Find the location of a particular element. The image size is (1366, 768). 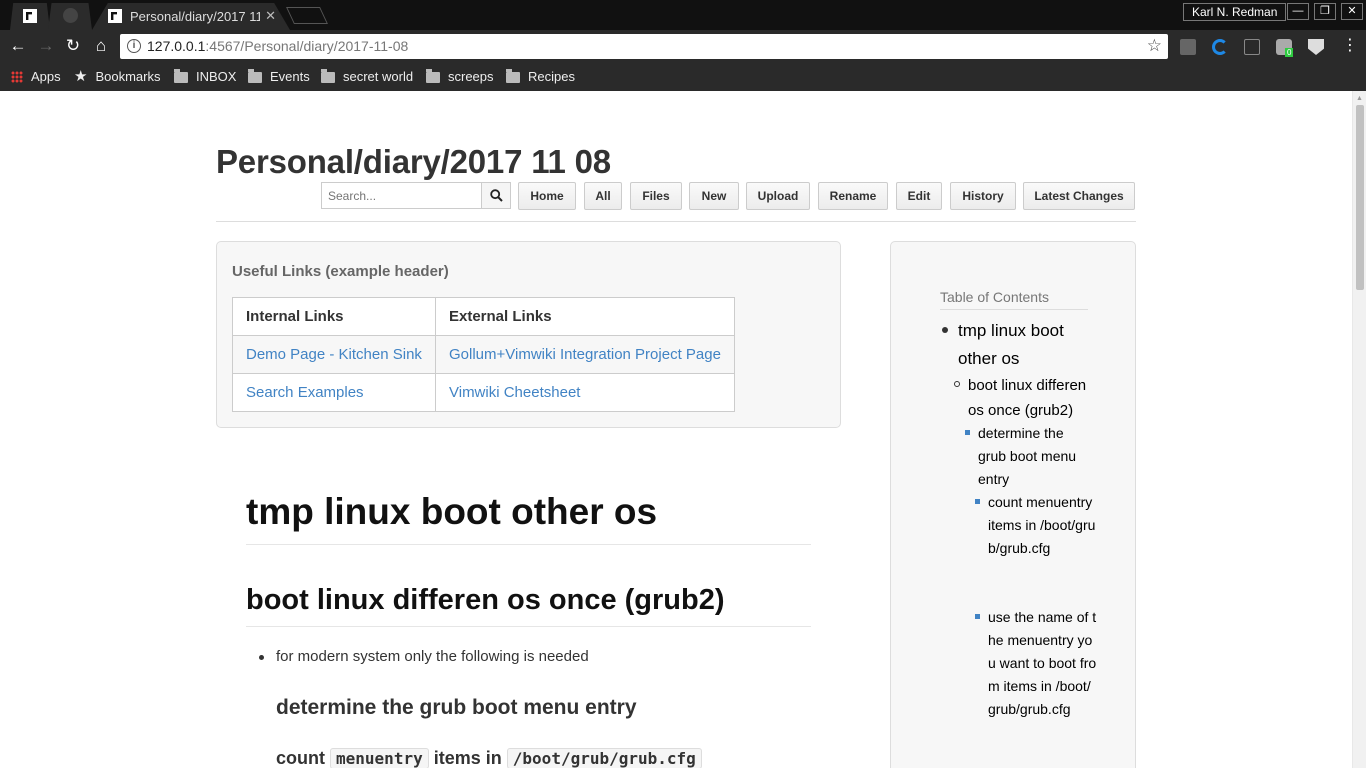

header-divider is located at coordinates (676, 221).